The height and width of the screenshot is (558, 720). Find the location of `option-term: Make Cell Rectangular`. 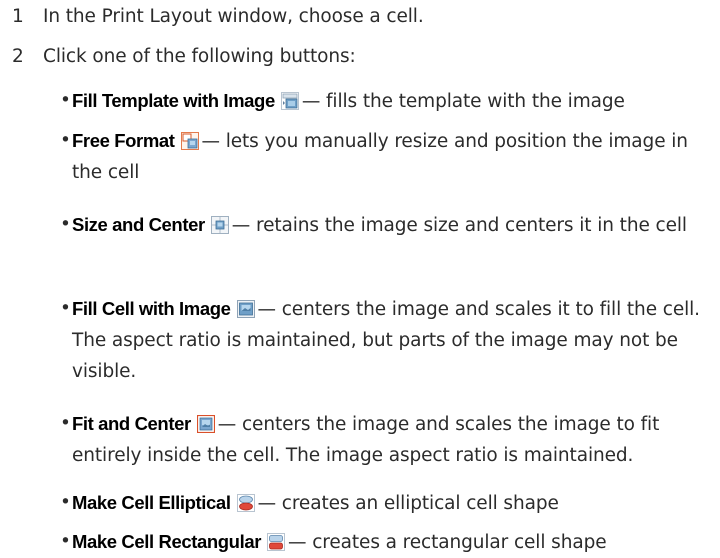

option-term: Make Cell Rectangular is located at coordinates (167, 541).